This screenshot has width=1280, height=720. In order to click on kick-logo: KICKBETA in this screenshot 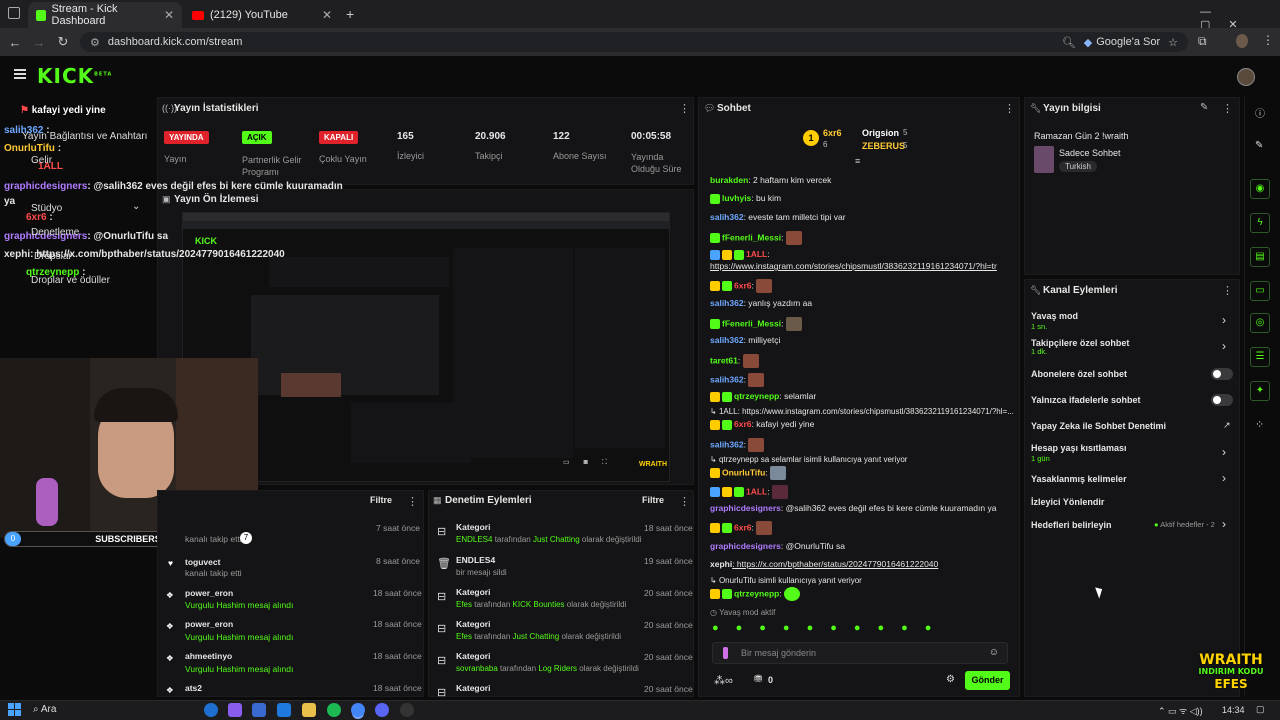, I will do `click(74, 76)`.